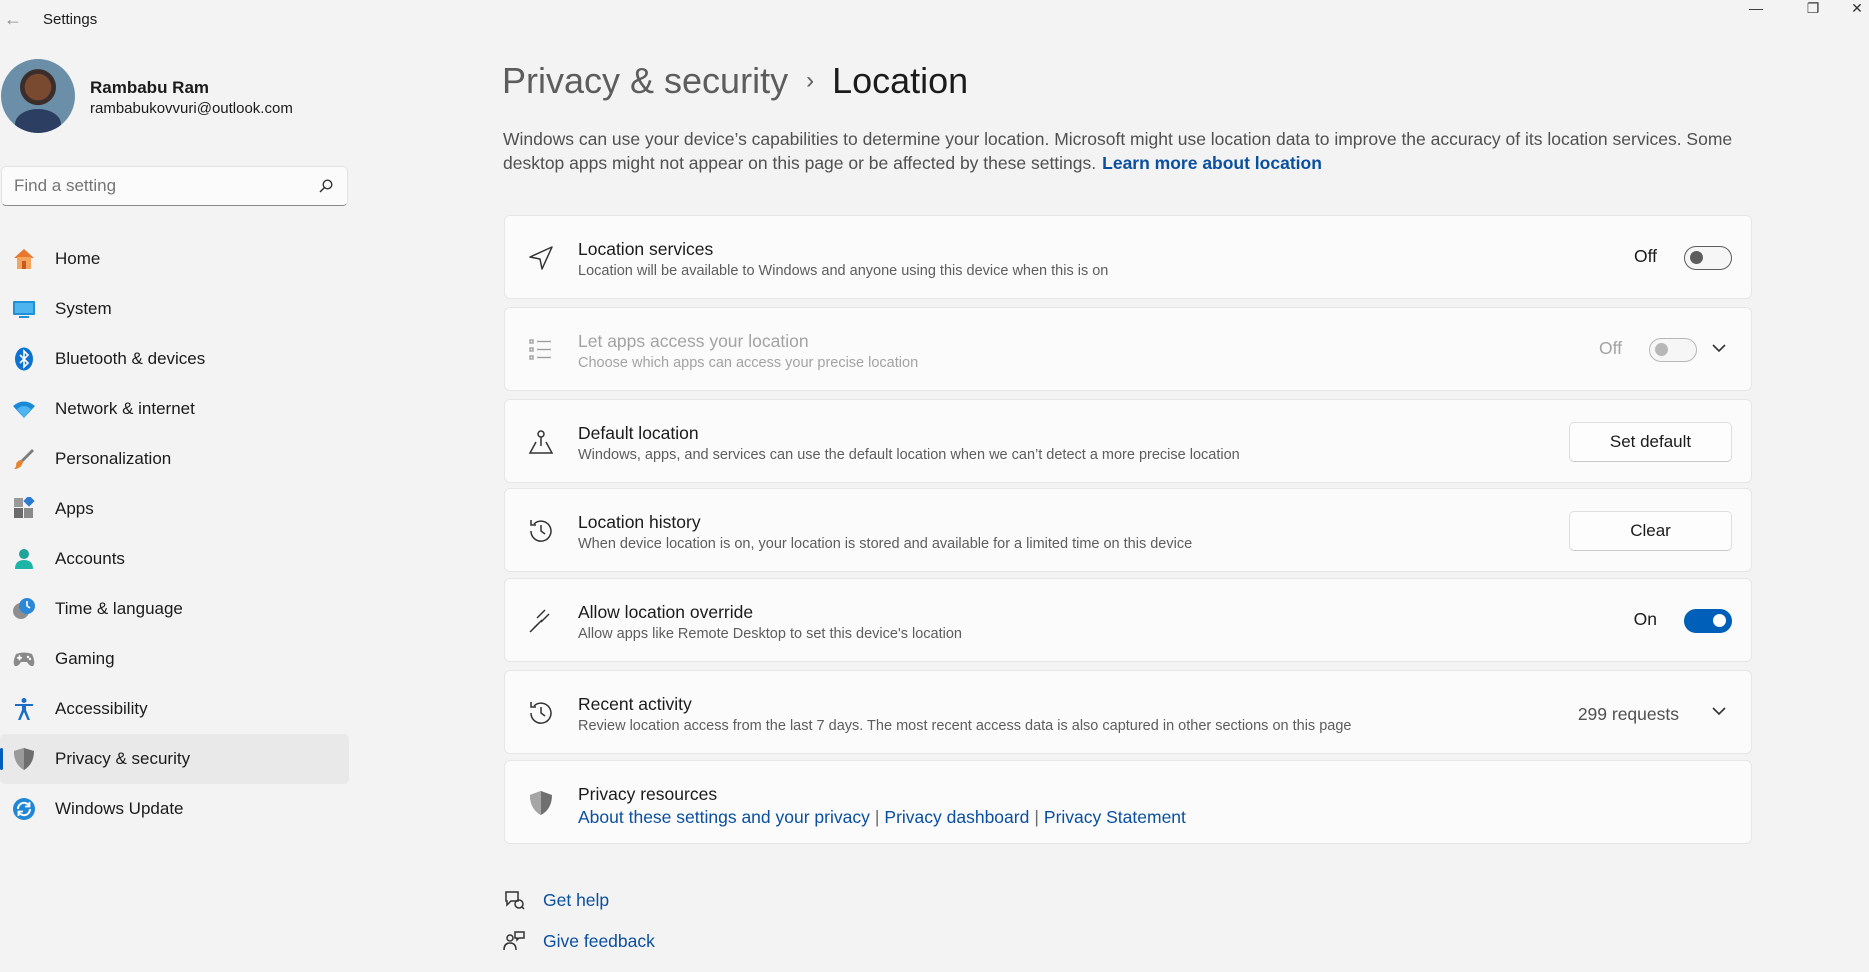 The height and width of the screenshot is (972, 1869). I want to click on card-title: Let apps access your location, so click(693, 341).